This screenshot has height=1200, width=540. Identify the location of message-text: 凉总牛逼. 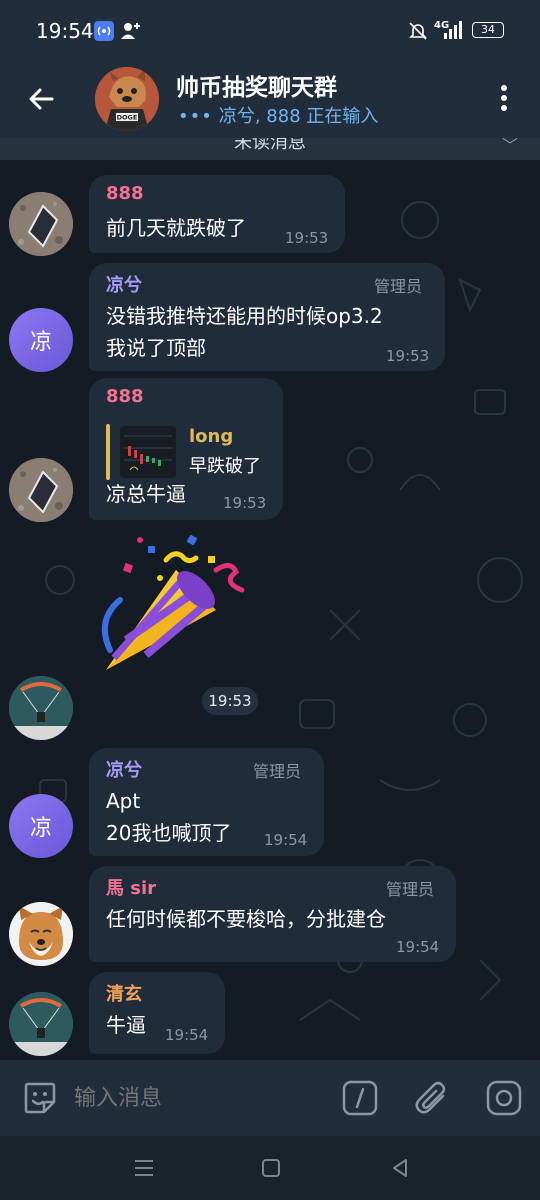
(146, 494).